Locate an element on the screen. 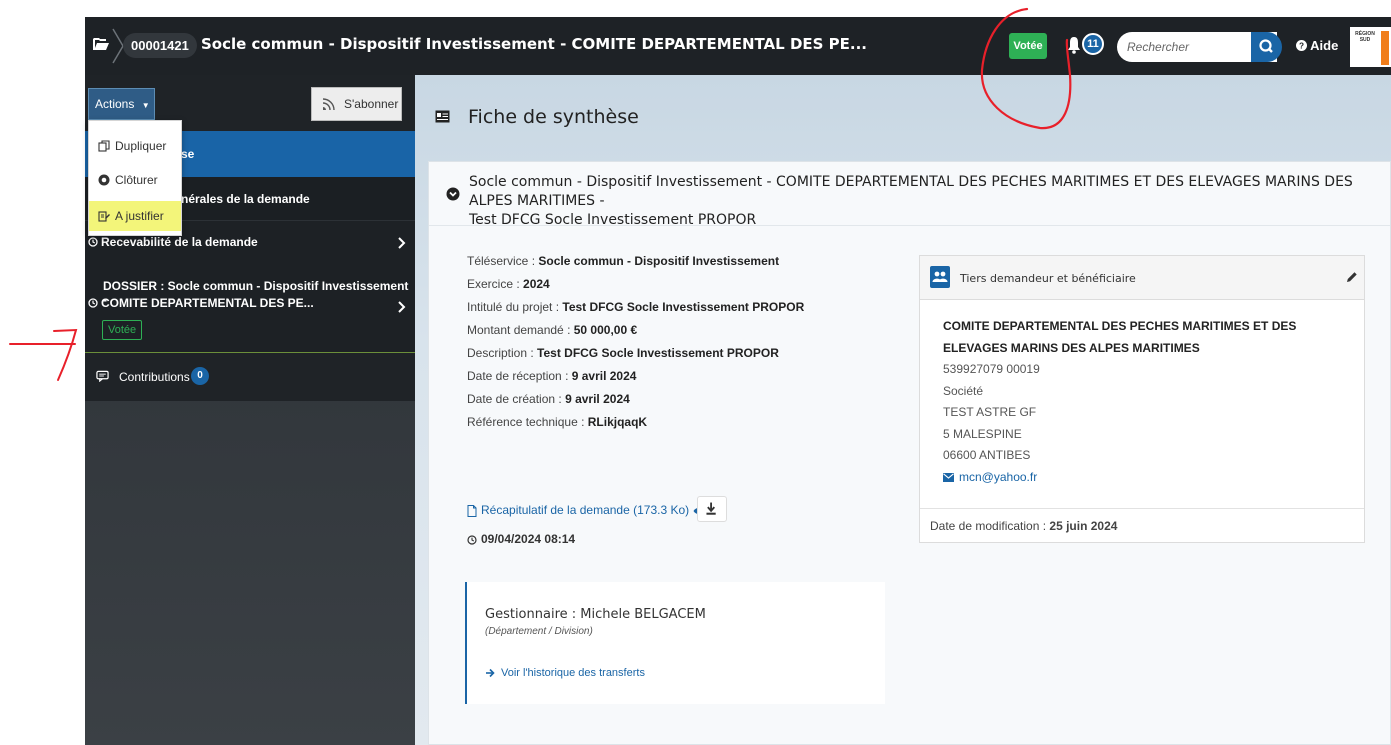  contributions-count-badge: 0 is located at coordinates (200, 376).